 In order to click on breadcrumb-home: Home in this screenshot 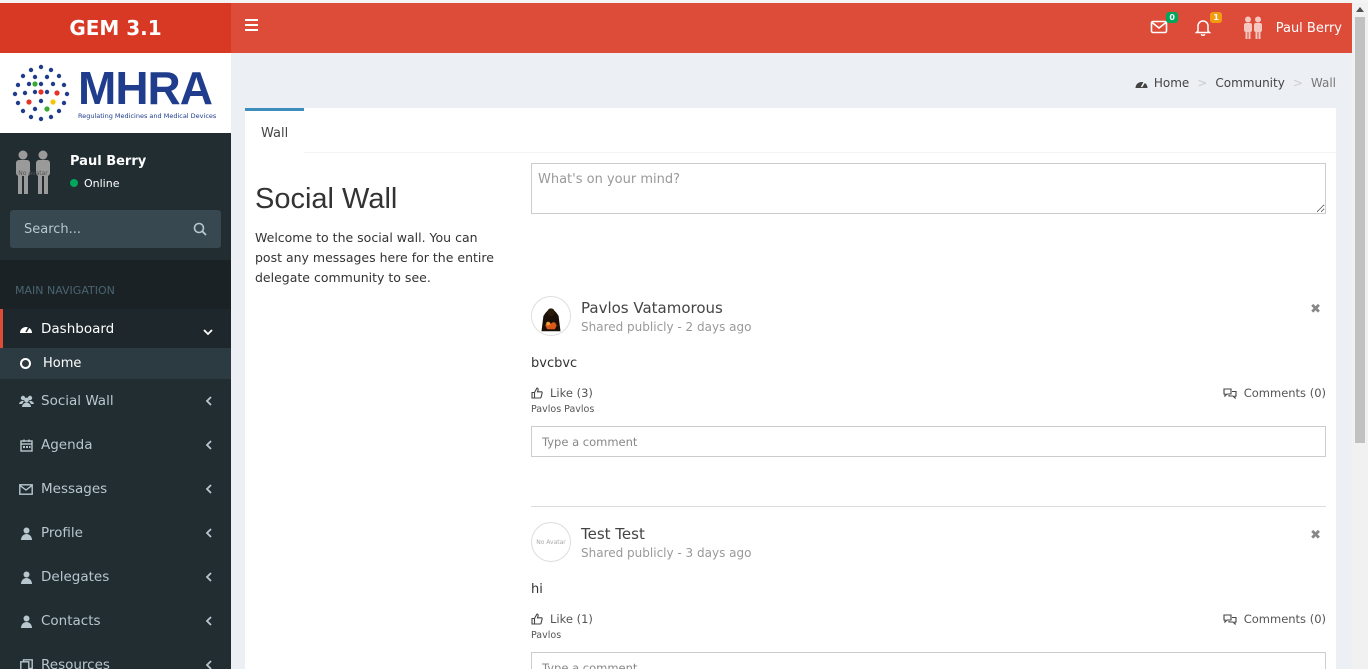, I will do `click(1171, 83)`.